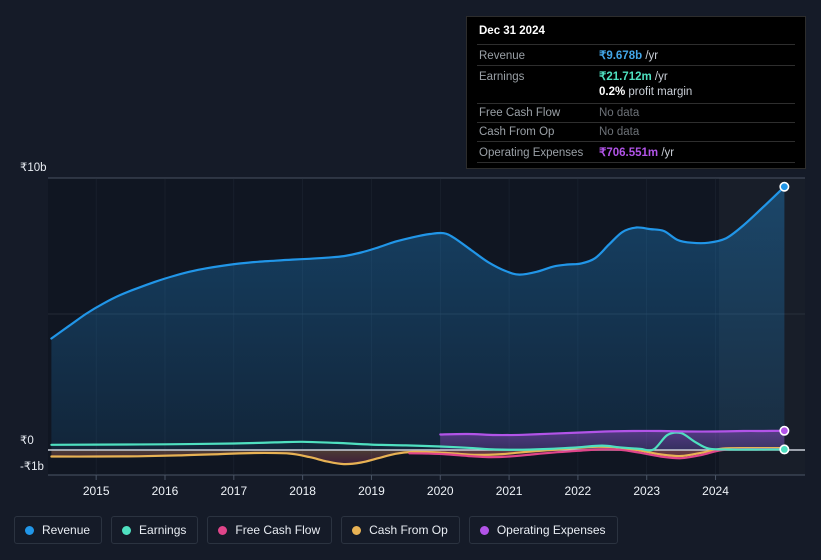 The image size is (821, 560). I want to click on x-axis-tick-label: 2018, so click(302, 491).